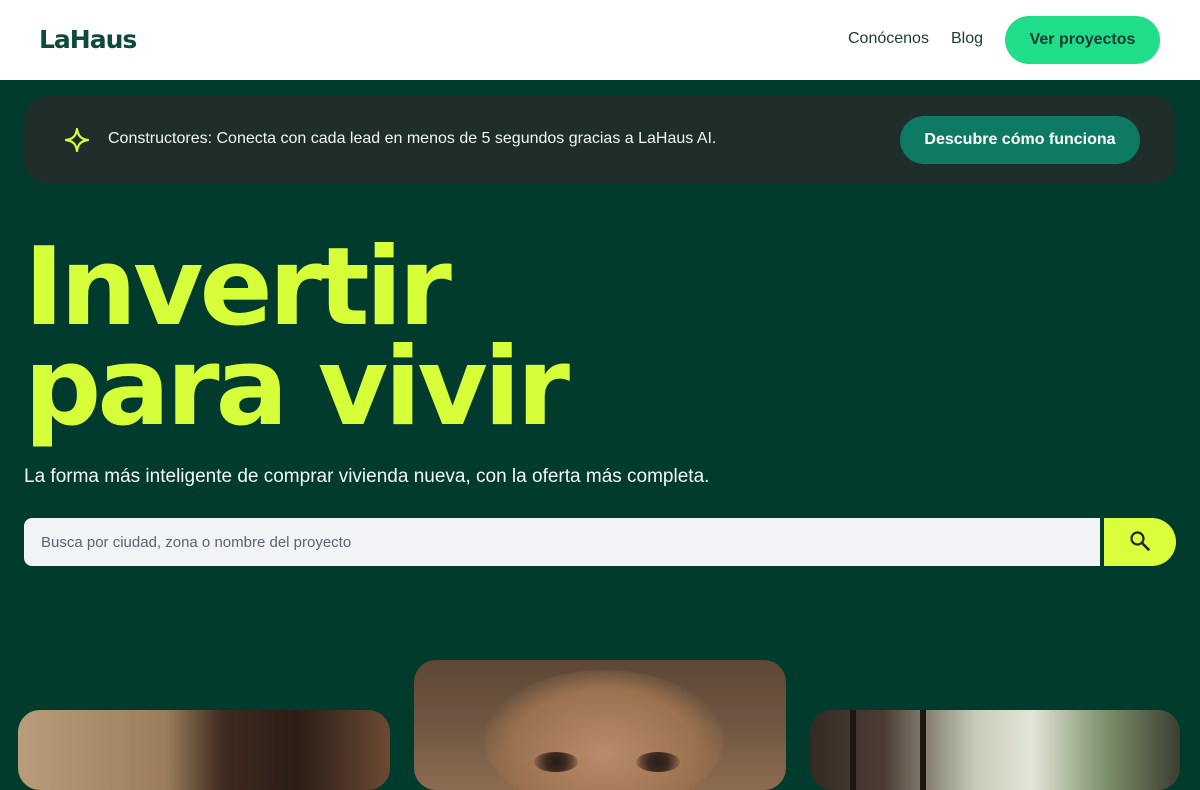 The height and width of the screenshot is (790, 1200). I want to click on search-icon, so click(1140, 542).